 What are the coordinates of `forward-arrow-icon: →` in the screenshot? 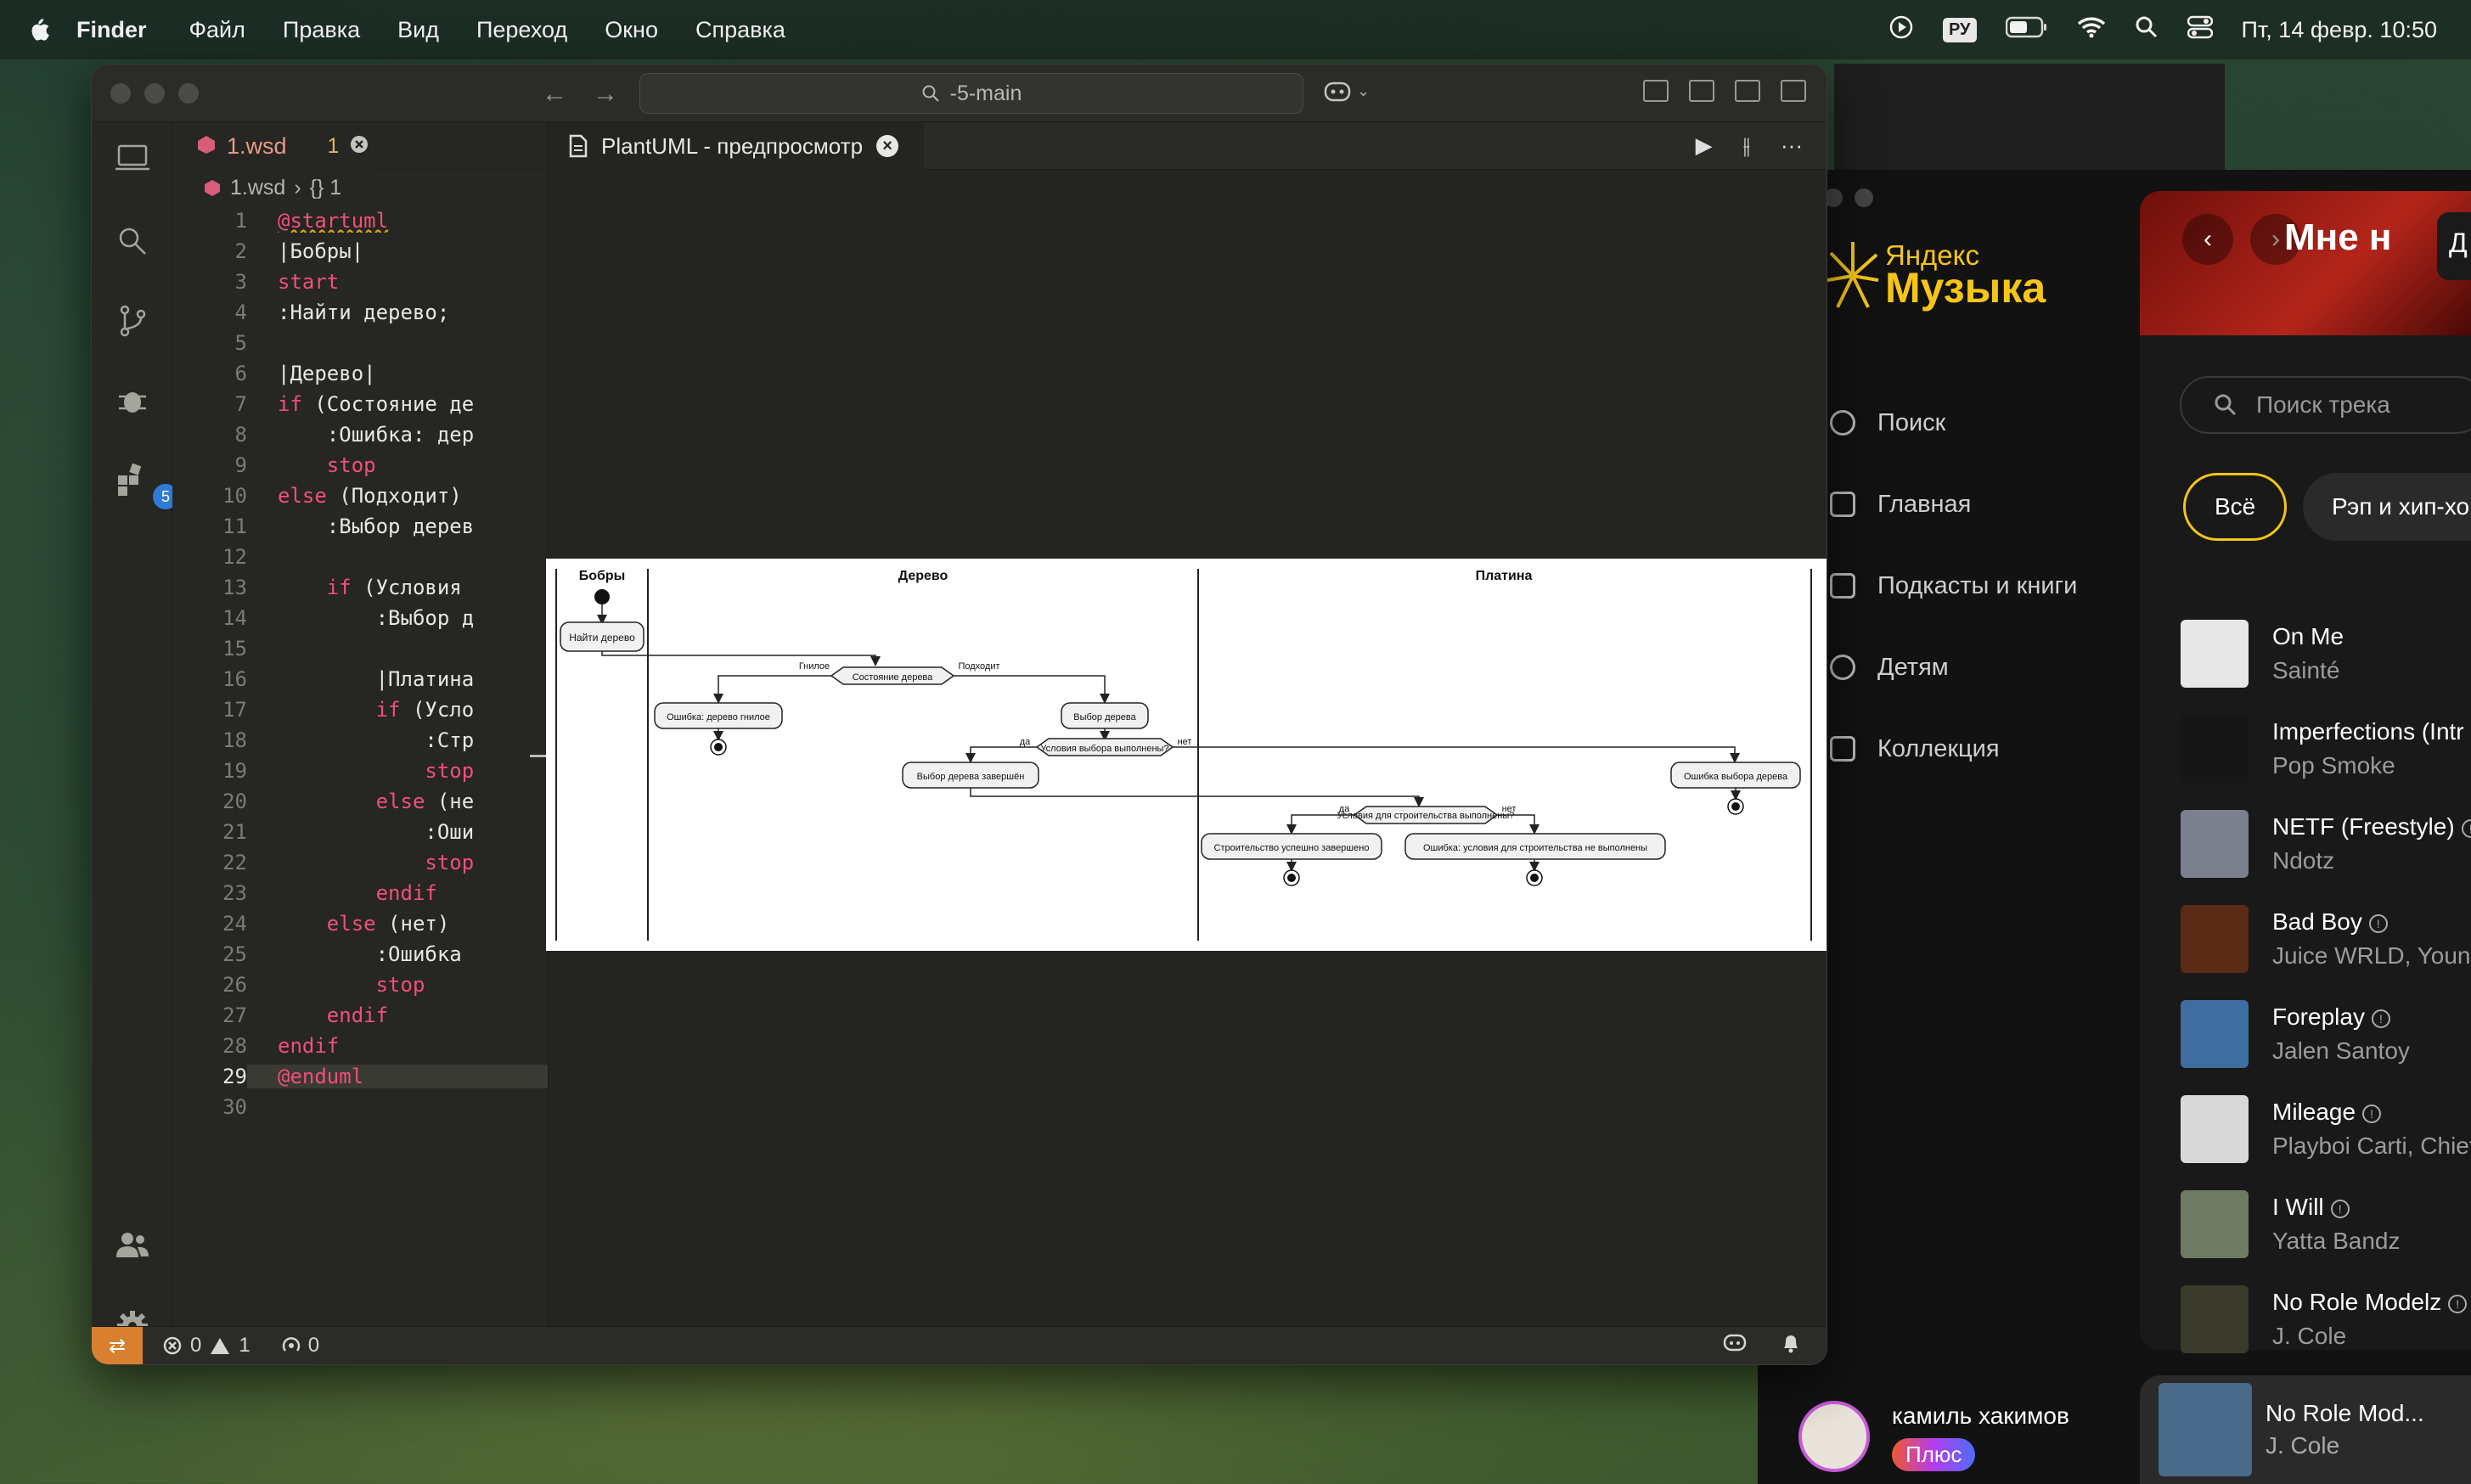 It's located at (605, 94).